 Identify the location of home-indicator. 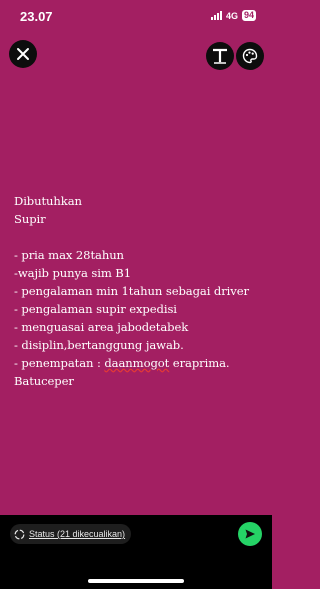
(136, 581).